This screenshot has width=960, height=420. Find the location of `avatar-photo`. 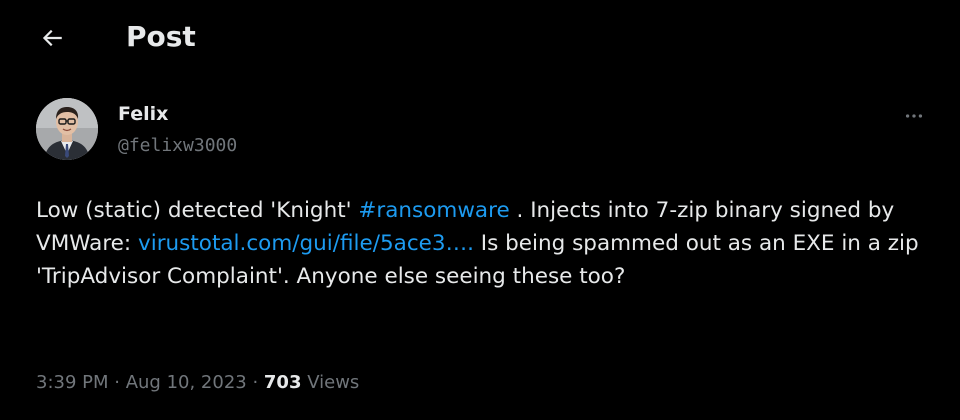

avatar-photo is located at coordinates (67, 129).